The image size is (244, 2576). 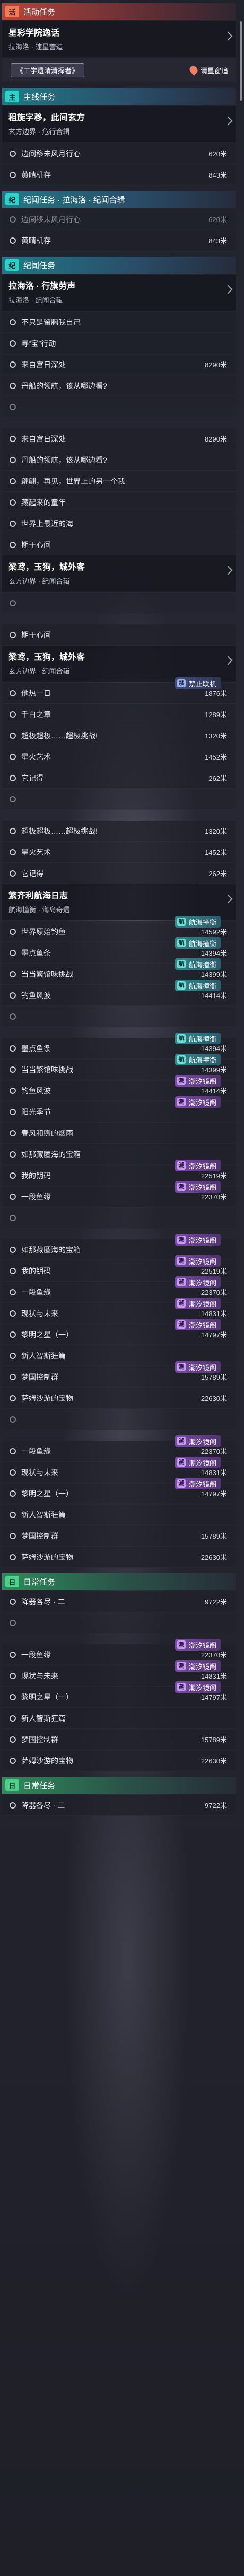 I want to click on objective-item: 翩翩，再见，世界上的另一个我, so click(x=119, y=481).